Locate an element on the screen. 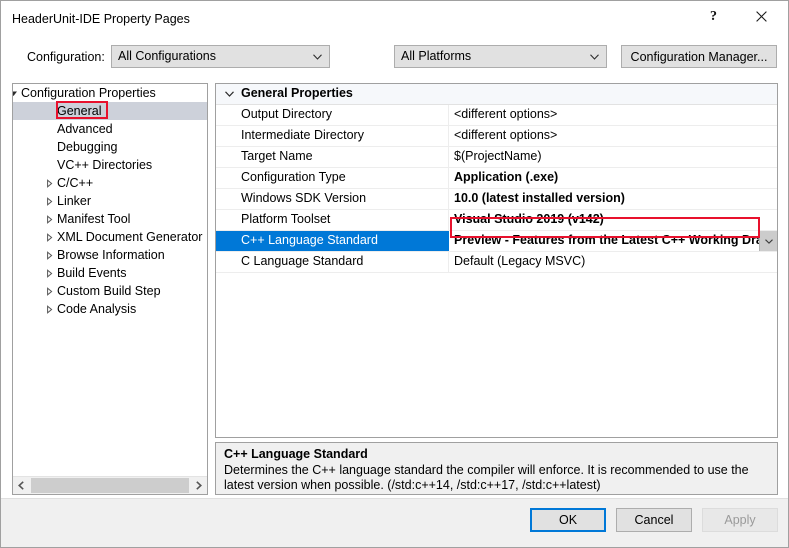 The height and width of the screenshot is (548, 789). tree-item-browse-information: Browse Information is located at coordinates (110, 255).